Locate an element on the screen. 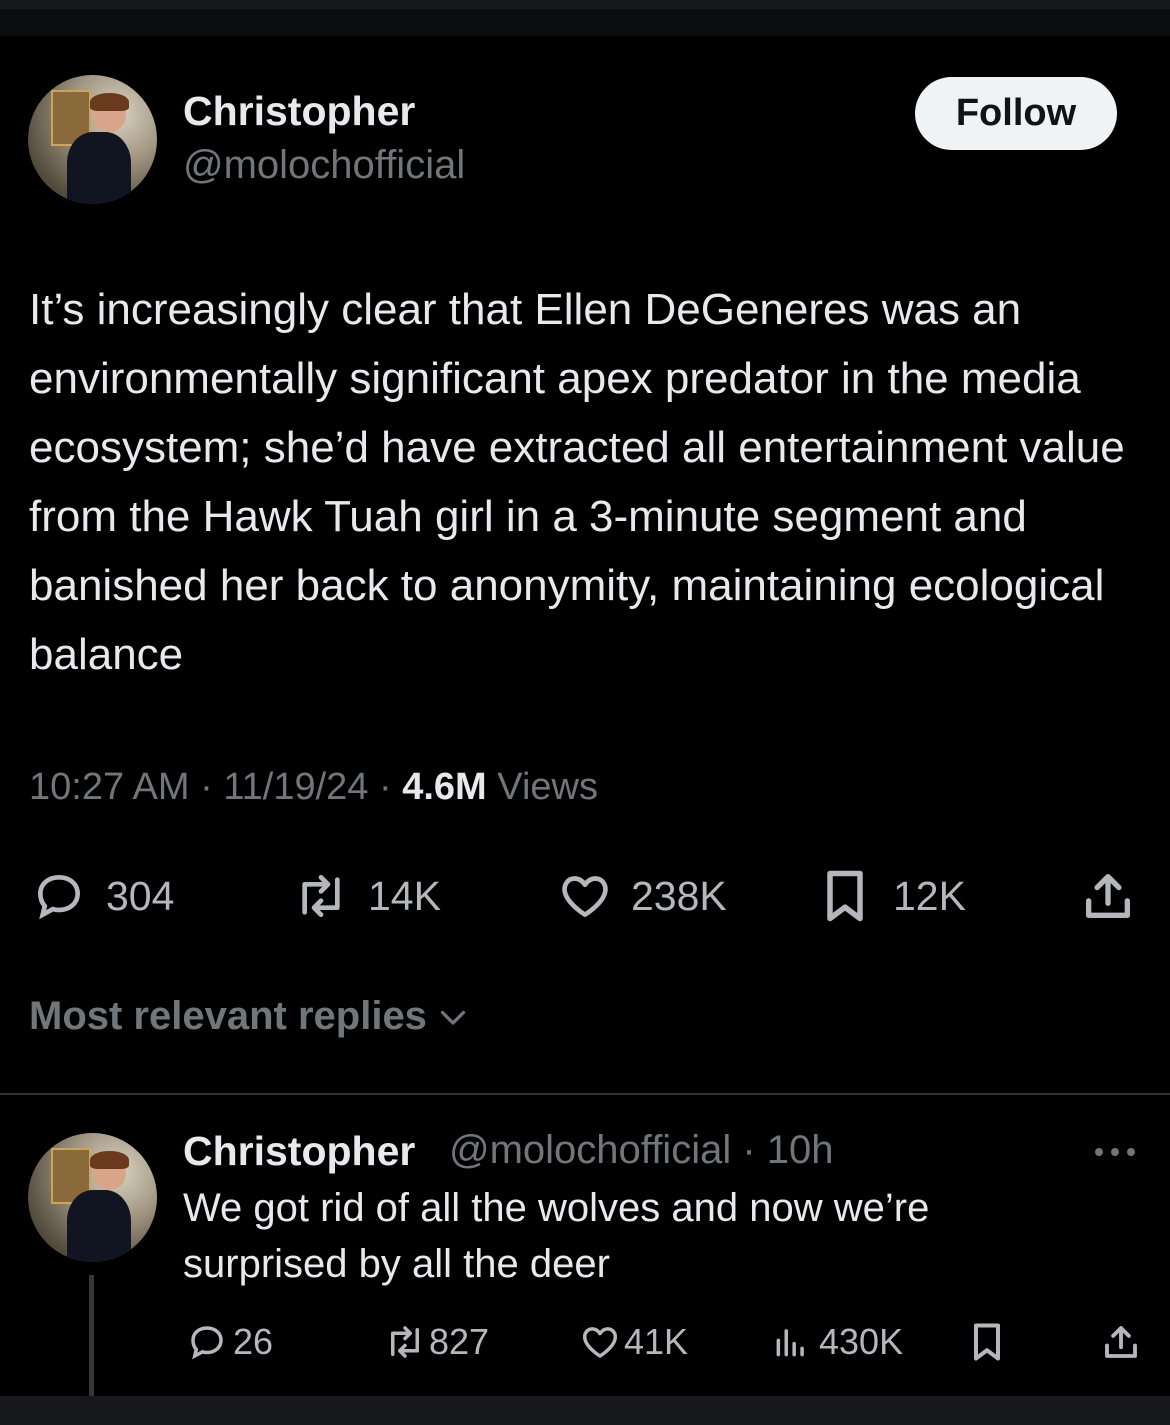  repost-button: 14K is located at coordinates (364, 896).